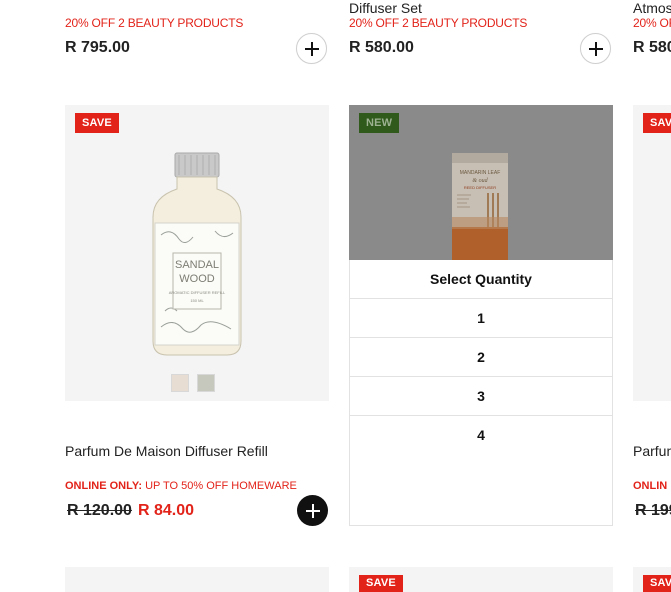 Image resolution: width=671 pixels, height=592 pixels. I want to click on promo-text: 20% OFF, so click(652, 23).